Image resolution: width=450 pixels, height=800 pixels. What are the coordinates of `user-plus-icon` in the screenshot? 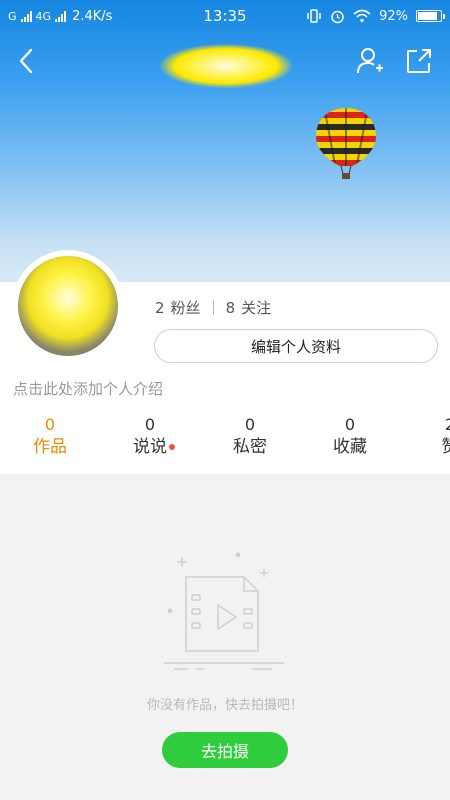 It's located at (370, 61).